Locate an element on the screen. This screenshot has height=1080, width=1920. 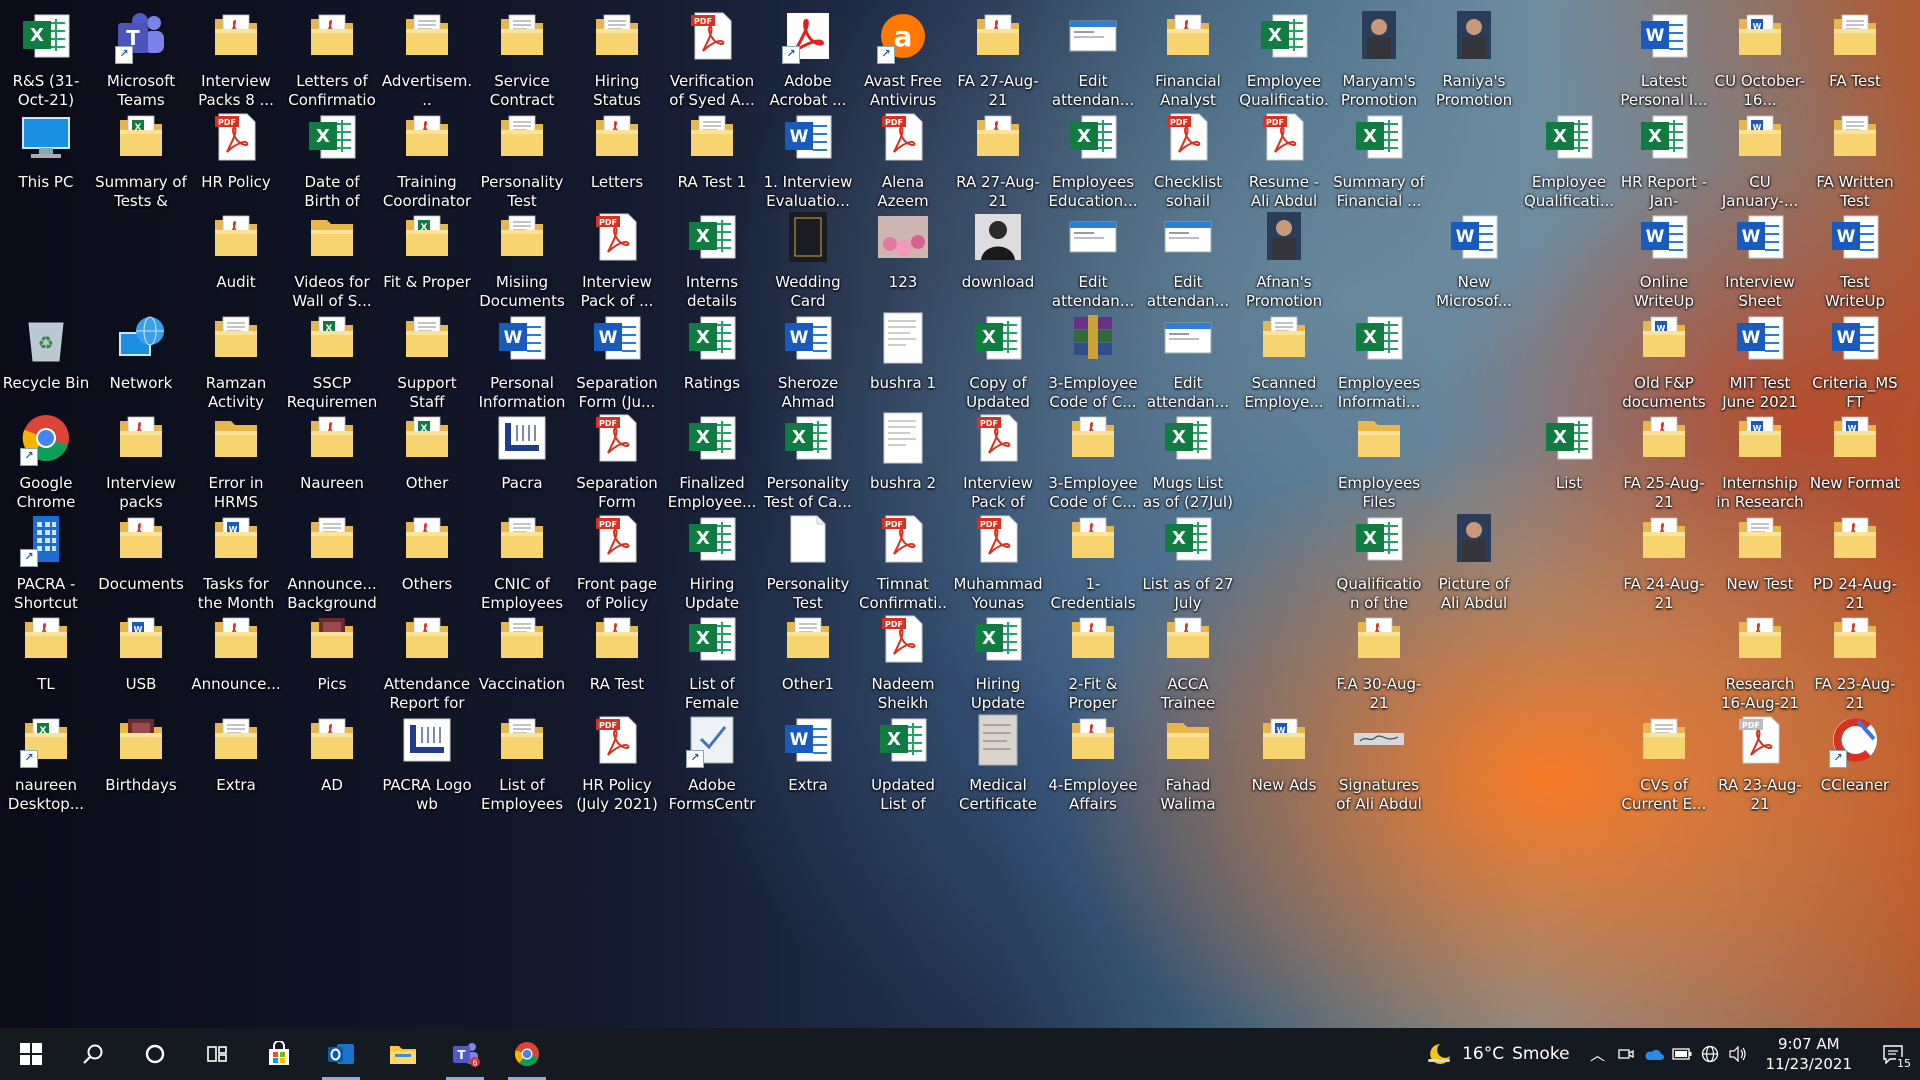
desktop-icon-label: List is located at coordinates (1569, 483).